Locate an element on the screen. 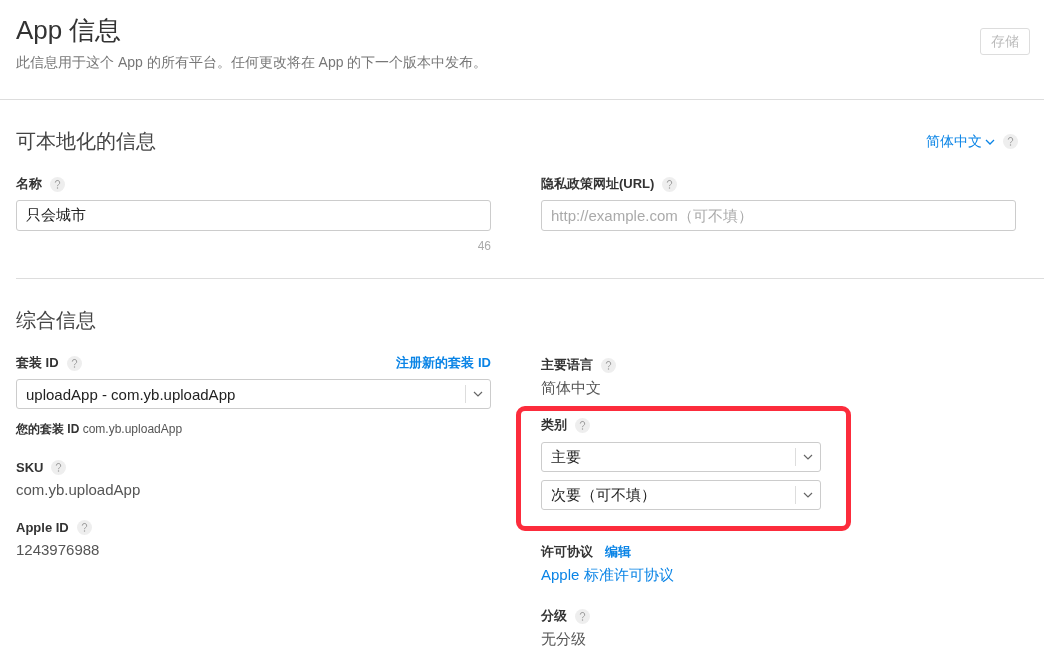 This screenshot has height=657, width=1044. field-label: 分级 is located at coordinates (554, 616).